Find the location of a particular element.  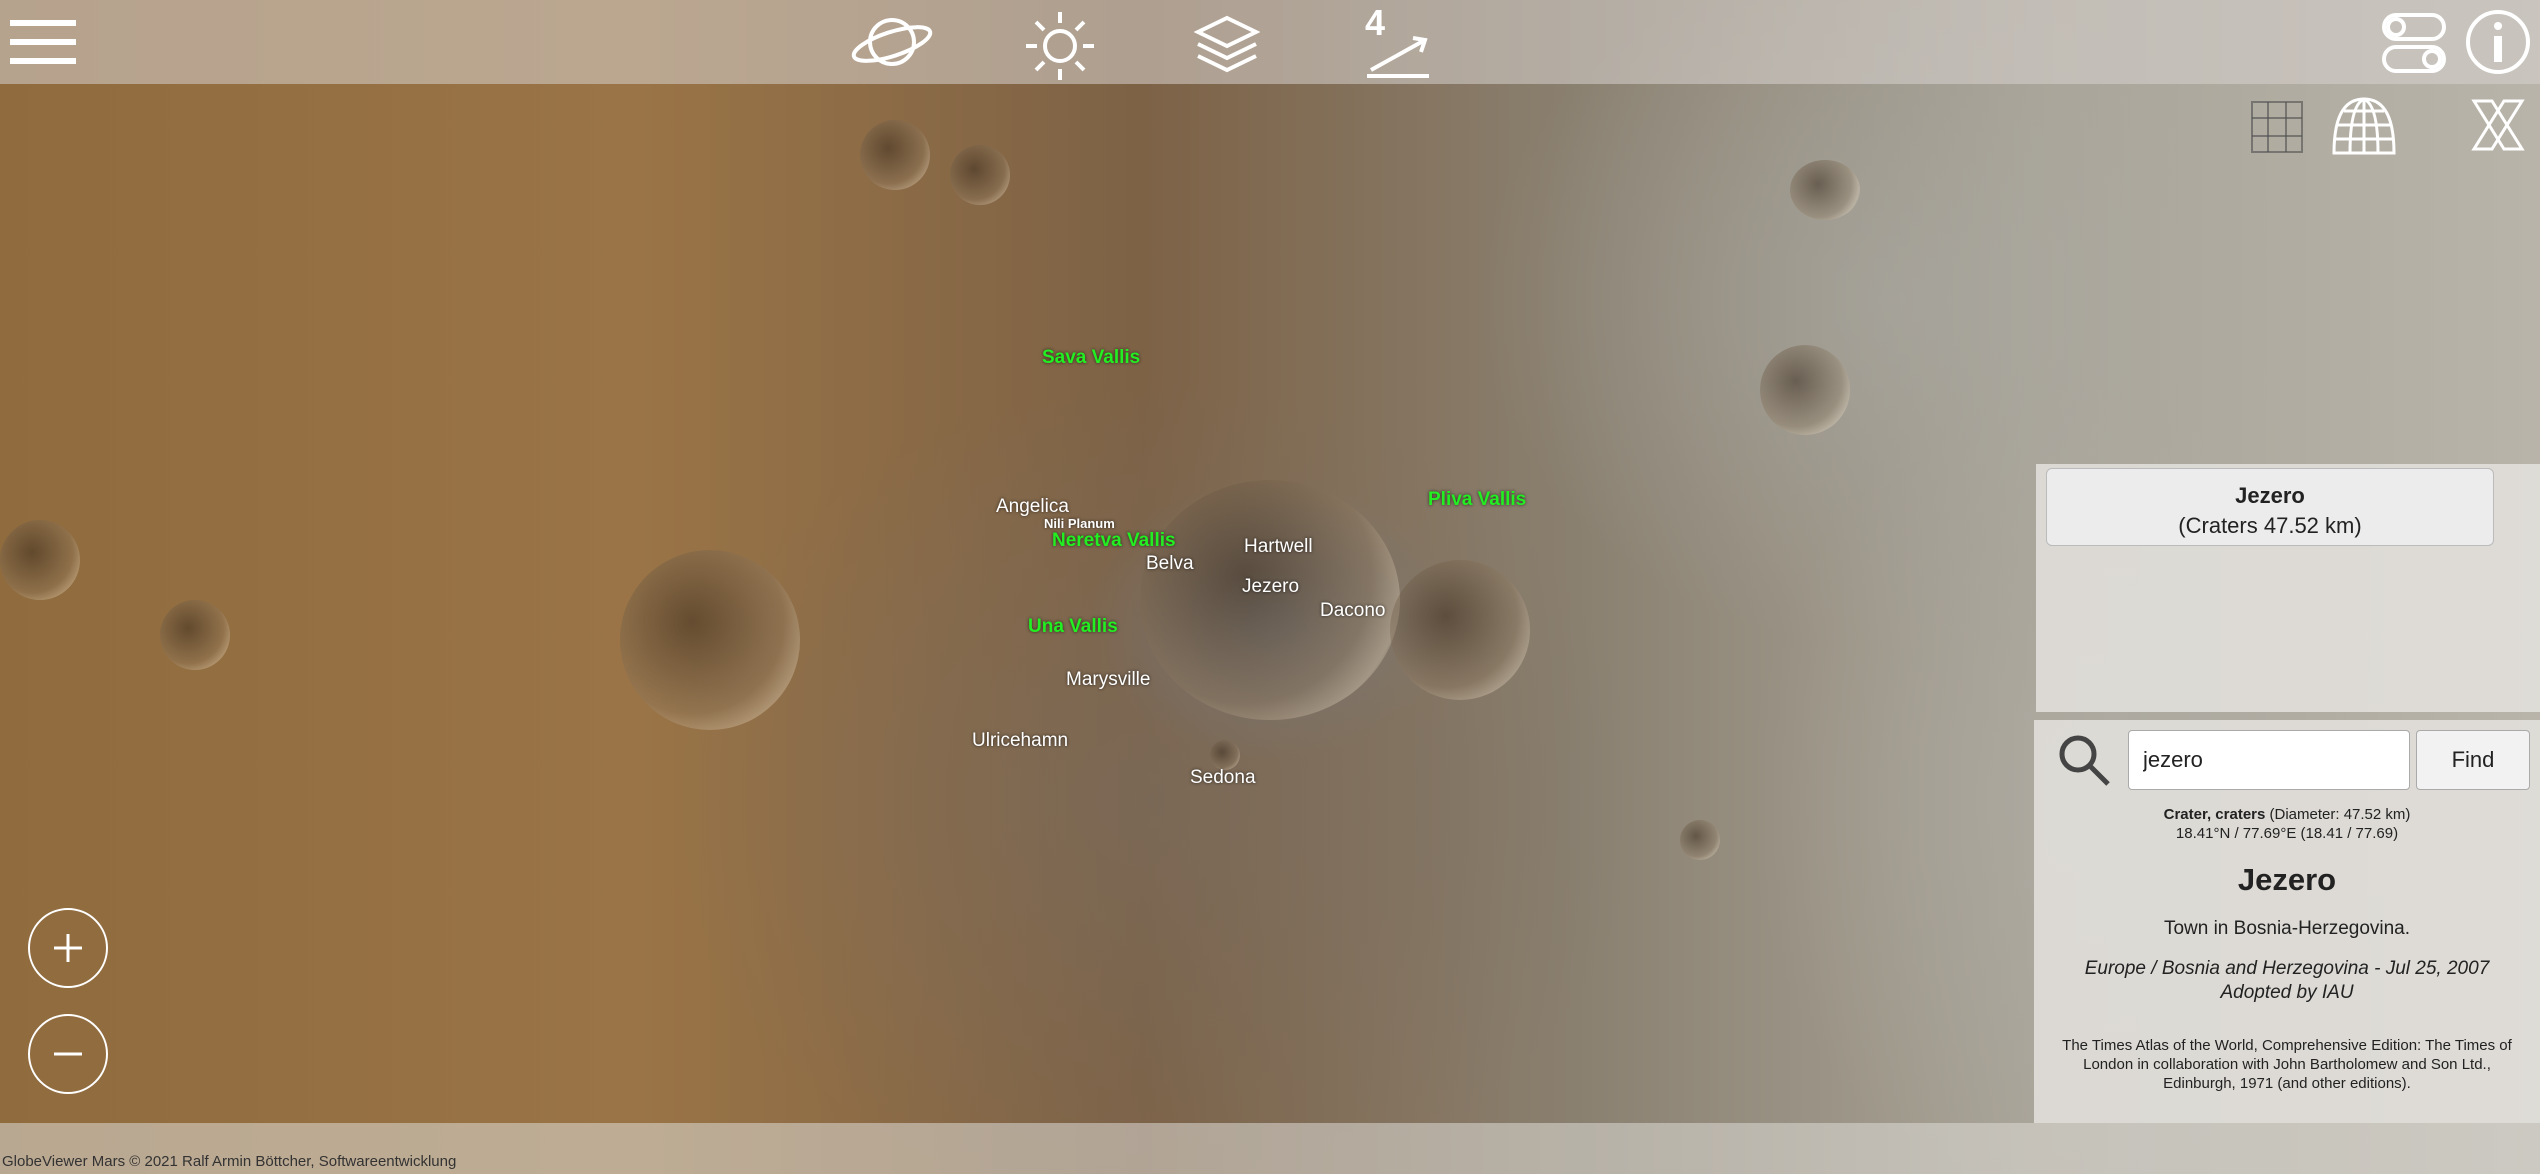

feature-panel: Jezero (Craters 47.52 km) is located at coordinates (2288, 588).